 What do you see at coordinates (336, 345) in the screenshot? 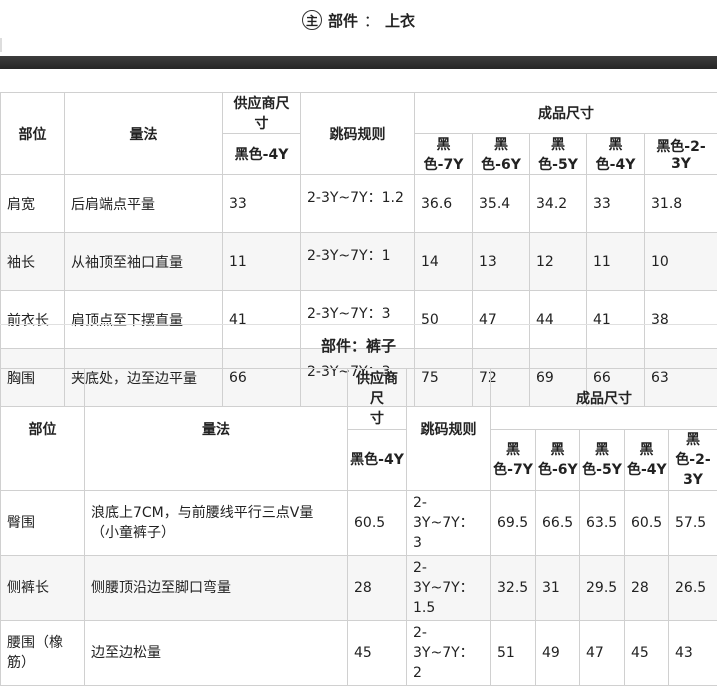
I see `section-label: 部件` at bounding box center [336, 345].